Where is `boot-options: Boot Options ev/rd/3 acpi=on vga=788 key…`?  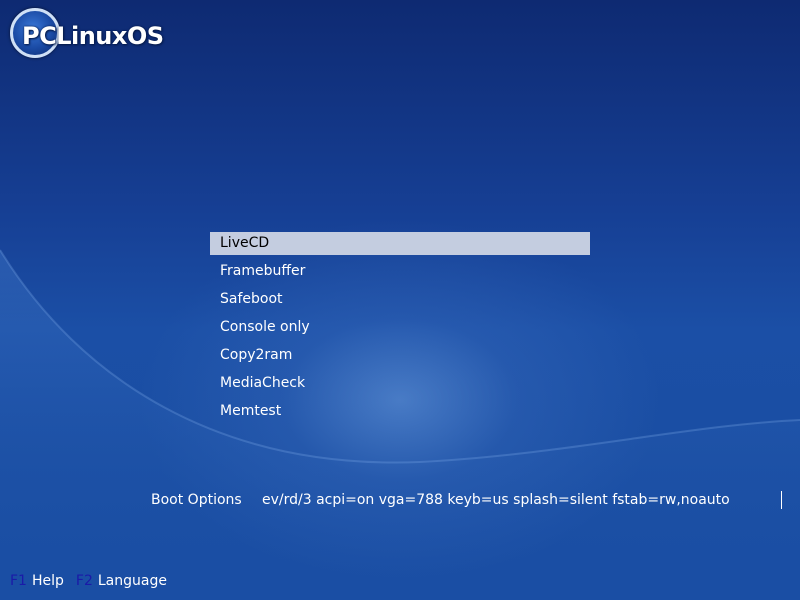
boot-options: Boot Options ev/rd/3 acpi=on vga=788 key… is located at coordinates (470, 500).